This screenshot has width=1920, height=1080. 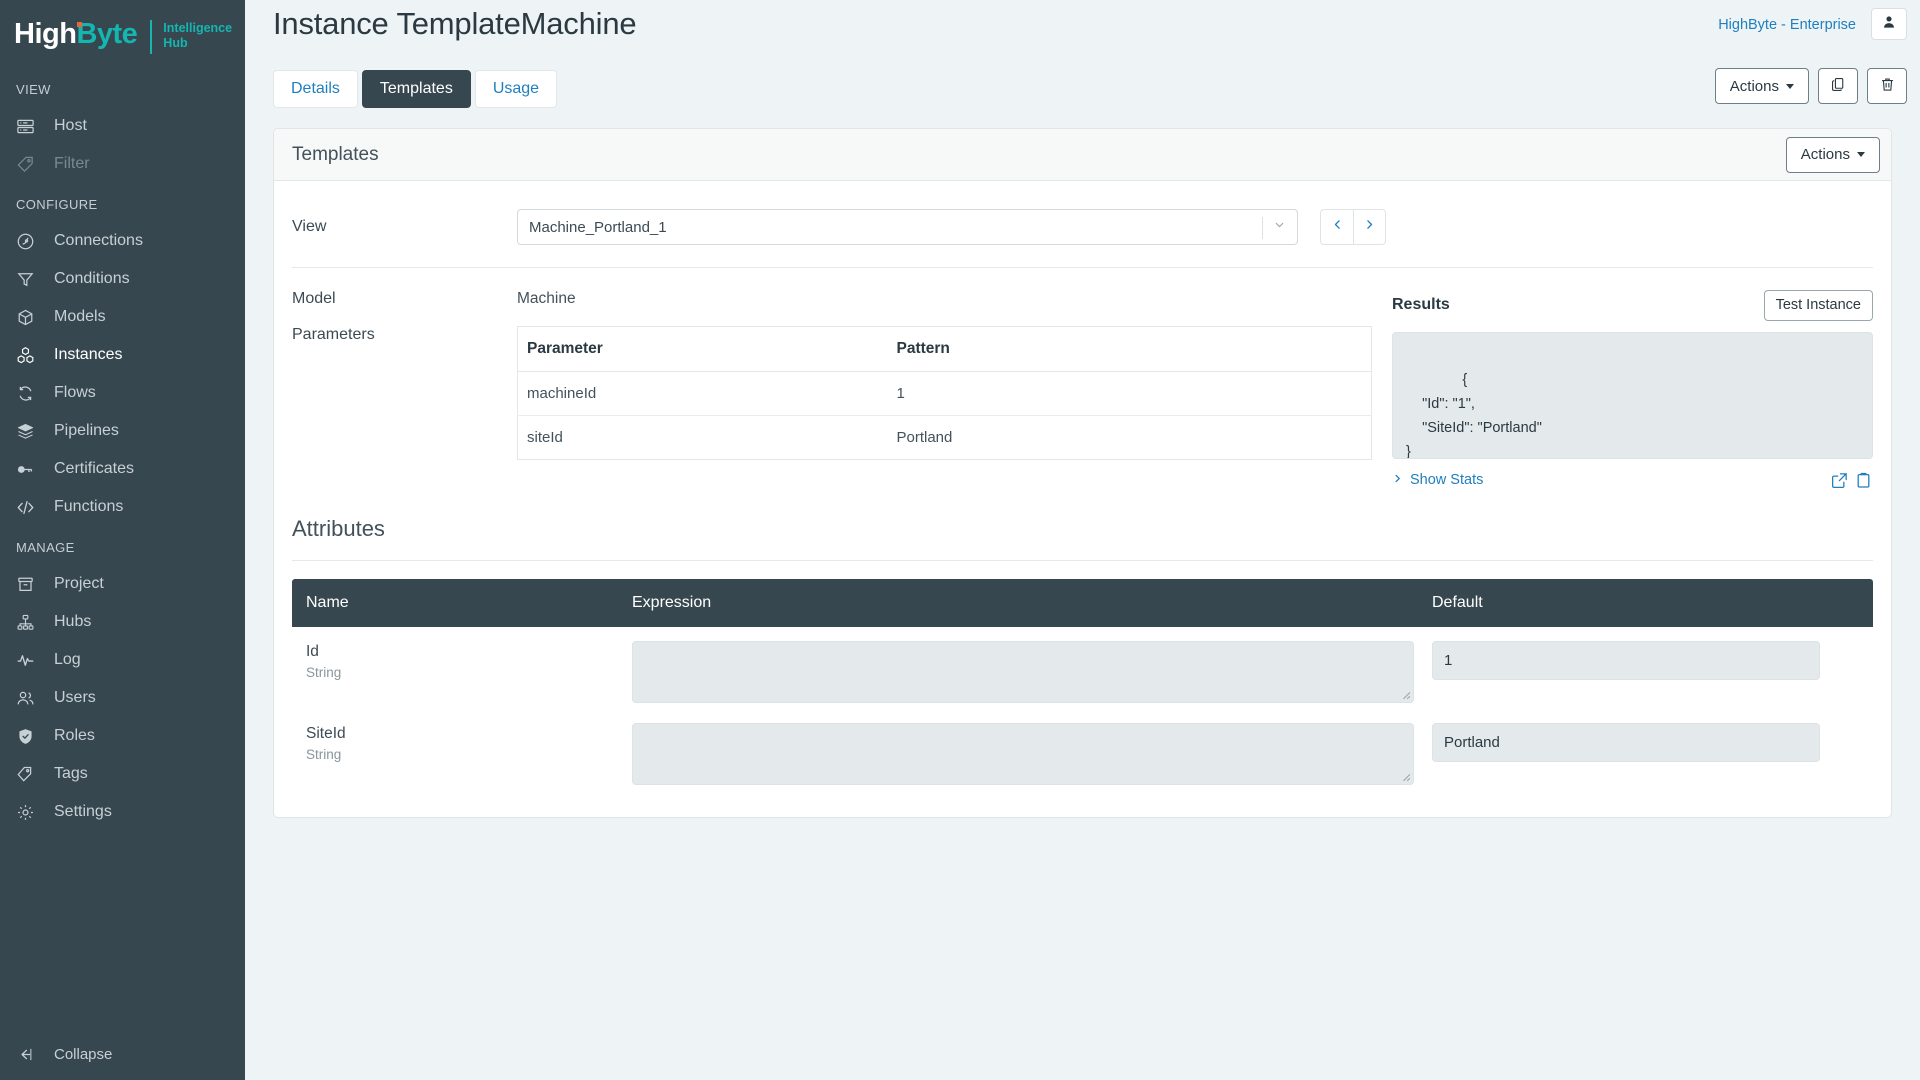 What do you see at coordinates (1825, 154) in the screenshot?
I see `panel-actions-label: Actions` at bounding box center [1825, 154].